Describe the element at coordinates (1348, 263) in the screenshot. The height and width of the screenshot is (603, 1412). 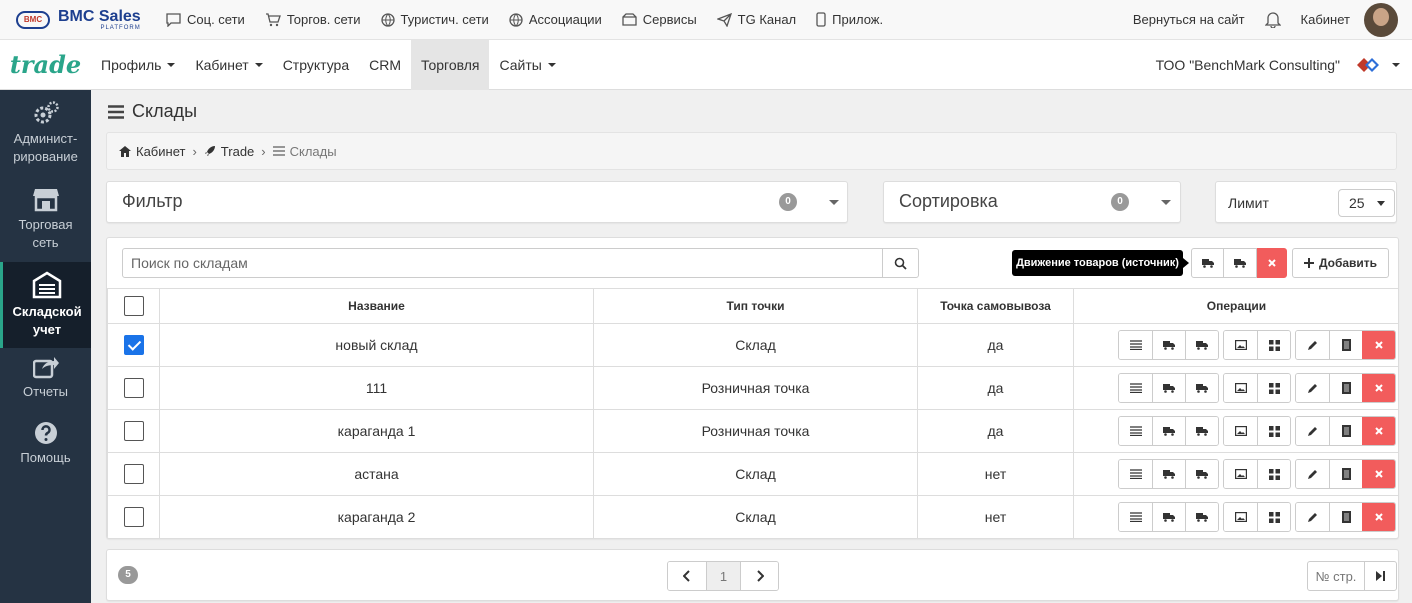
I see `add-button-label: Добавить` at that location.